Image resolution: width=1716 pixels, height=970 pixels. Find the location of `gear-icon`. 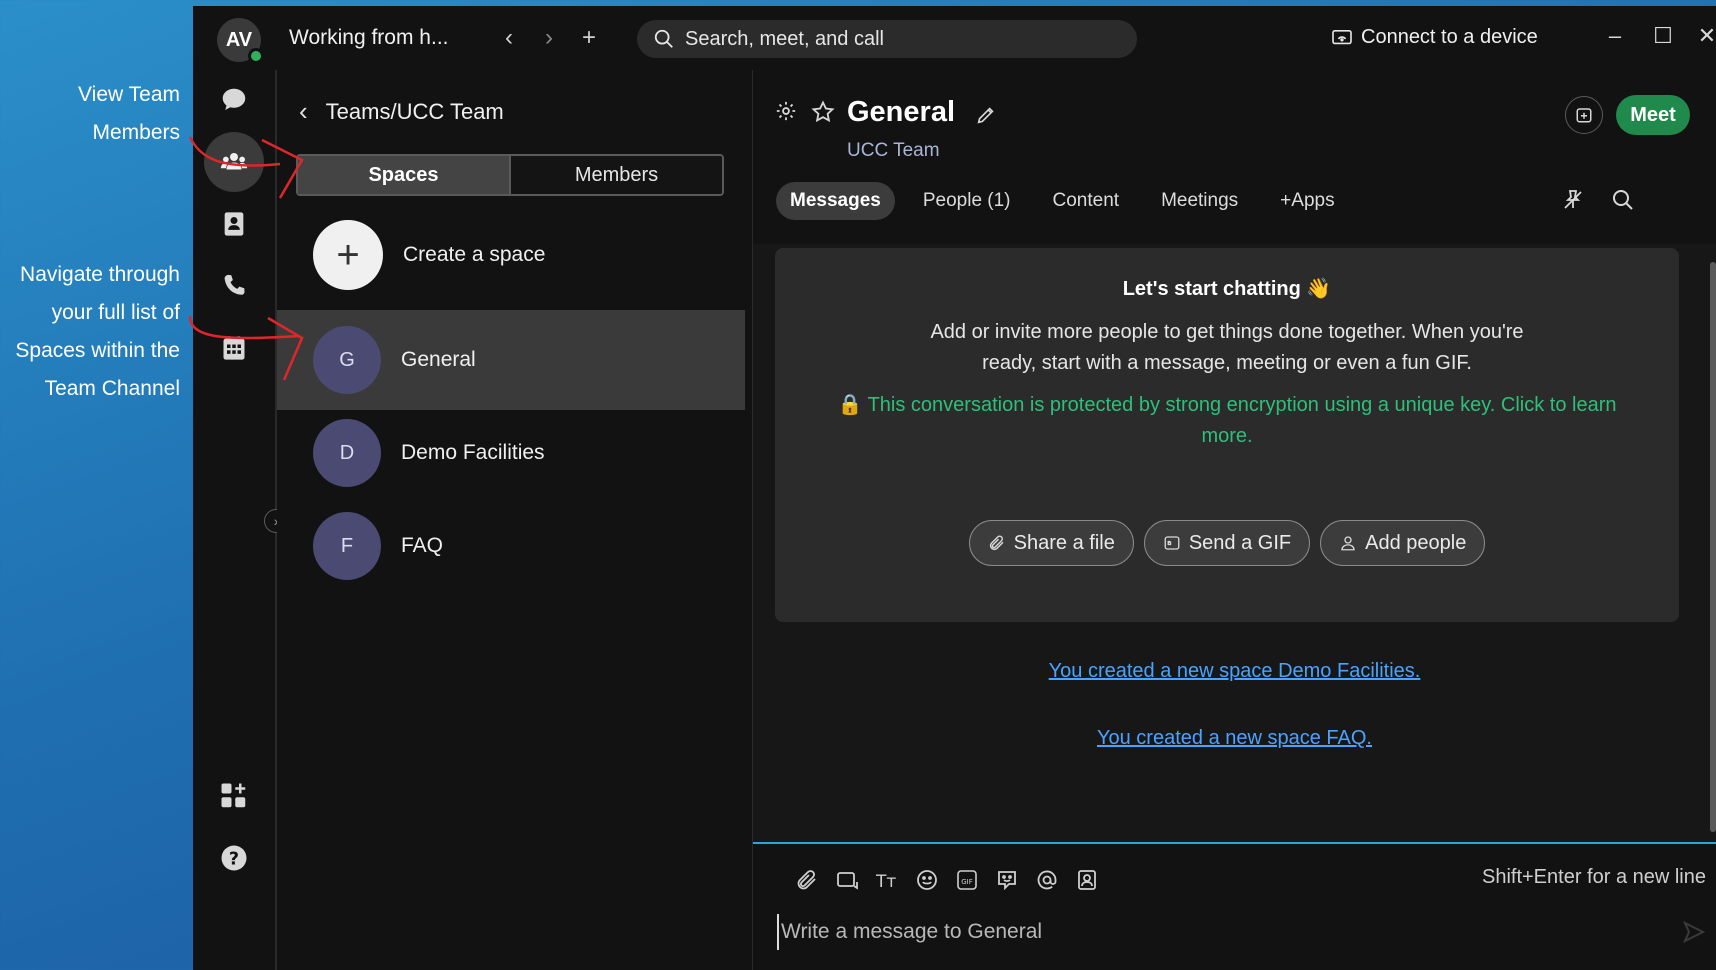

gear-icon is located at coordinates (786, 111).